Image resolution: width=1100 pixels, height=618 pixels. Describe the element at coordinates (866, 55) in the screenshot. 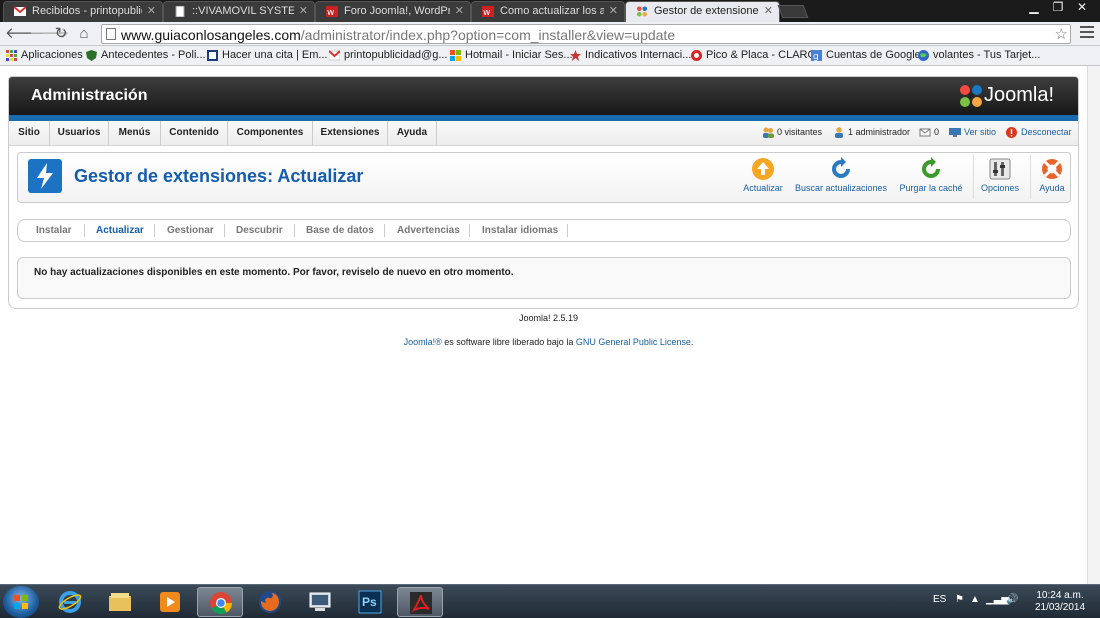

I see `bookmark-cuentas-google: g Cuentas de Google` at that location.